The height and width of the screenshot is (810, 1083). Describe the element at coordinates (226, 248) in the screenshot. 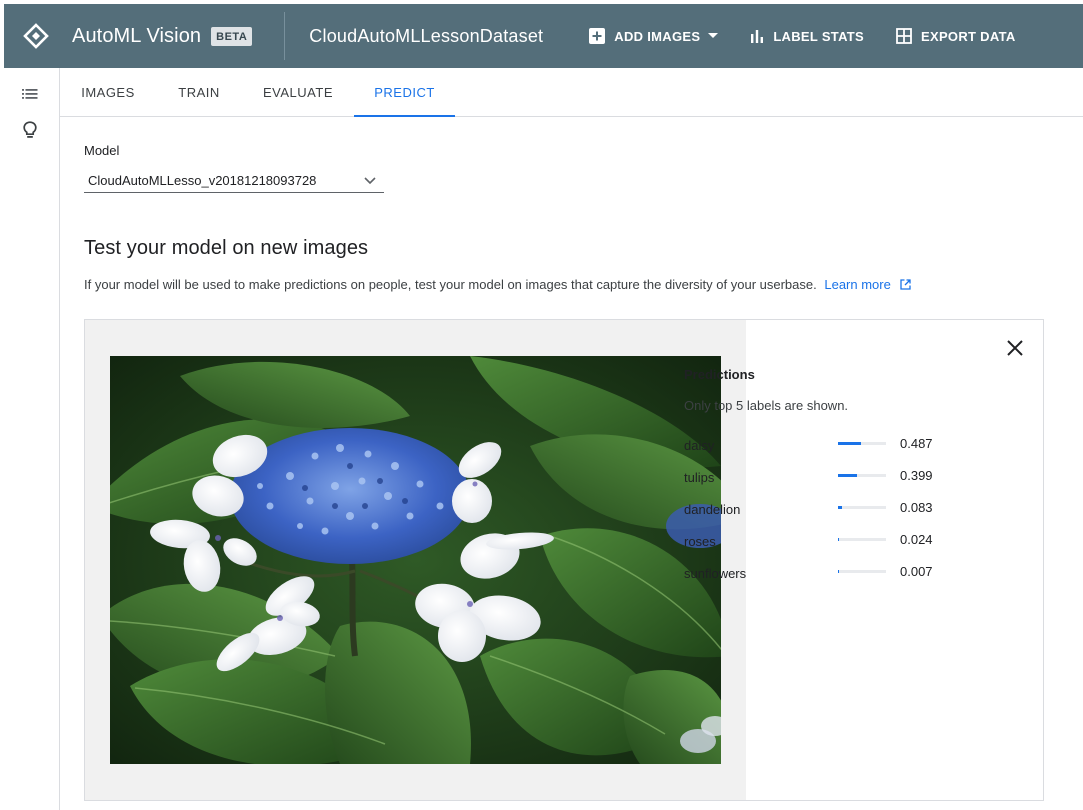

I see `section-title: Test your model on new images` at that location.